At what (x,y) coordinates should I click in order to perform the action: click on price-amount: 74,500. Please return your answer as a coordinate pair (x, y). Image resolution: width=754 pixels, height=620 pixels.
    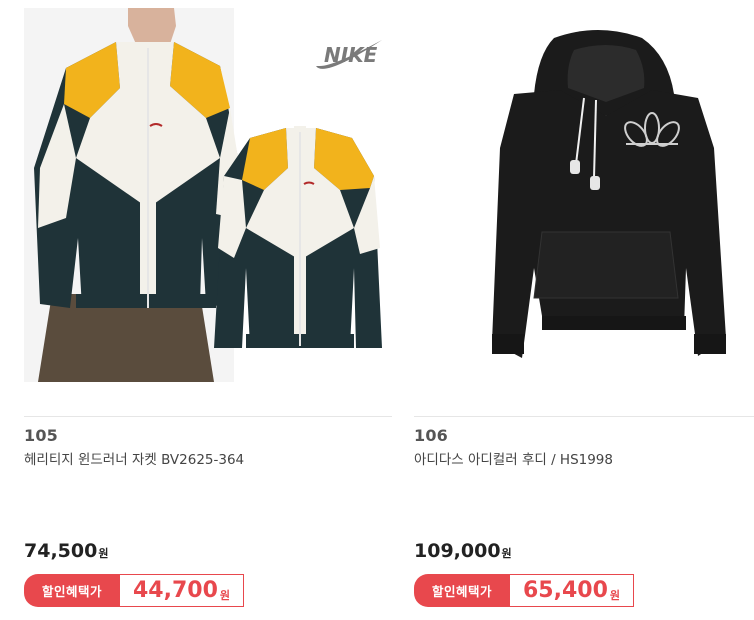
    Looking at the image, I should click on (61, 551).